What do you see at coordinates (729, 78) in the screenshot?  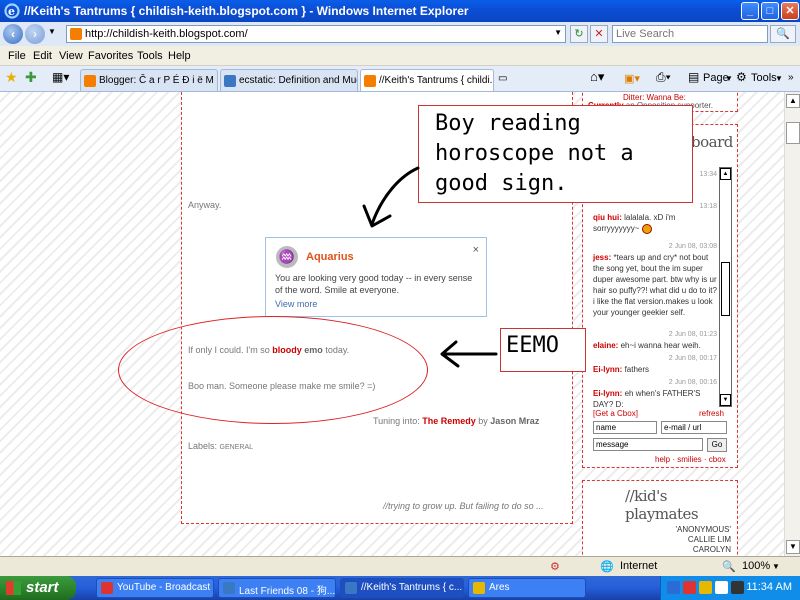 I see `page-dropdown-icon: ▼` at bounding box center [729, 78].